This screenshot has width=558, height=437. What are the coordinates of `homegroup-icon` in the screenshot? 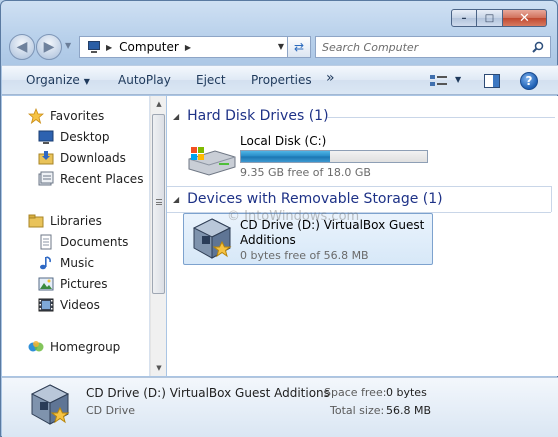 It's located at (36, 346).